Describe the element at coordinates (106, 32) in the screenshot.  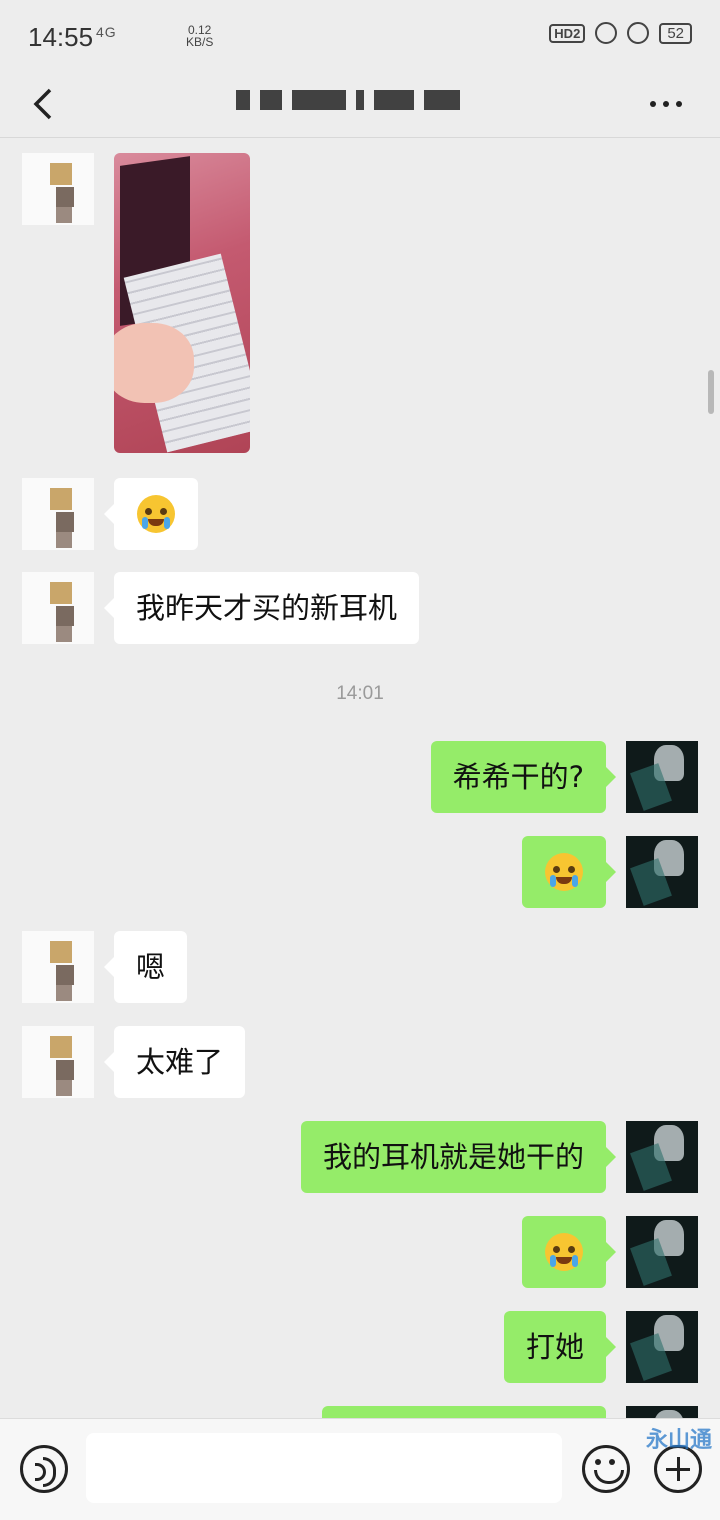
I see `network-label: 4G` at that location.